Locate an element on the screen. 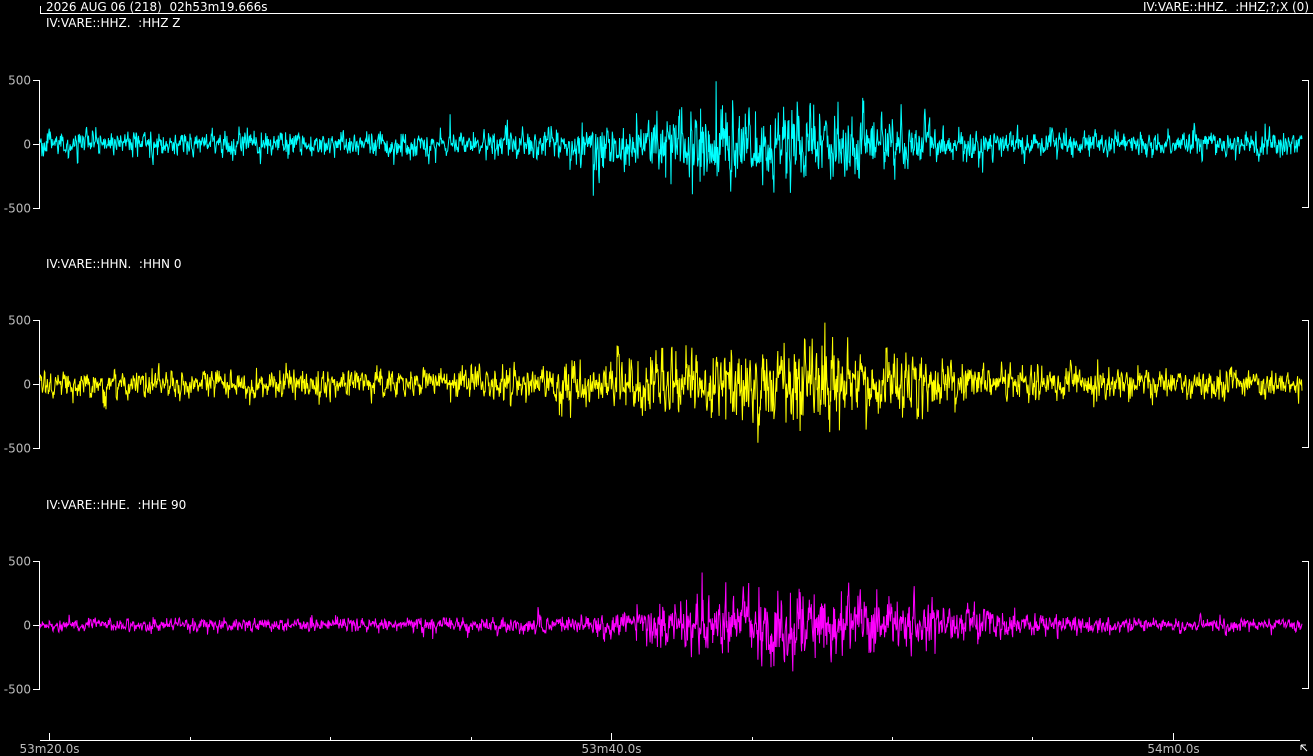 This screenshot has width=1313, height=756. y-tick-label-1-0: 500 is located at coordinates (19, 321).